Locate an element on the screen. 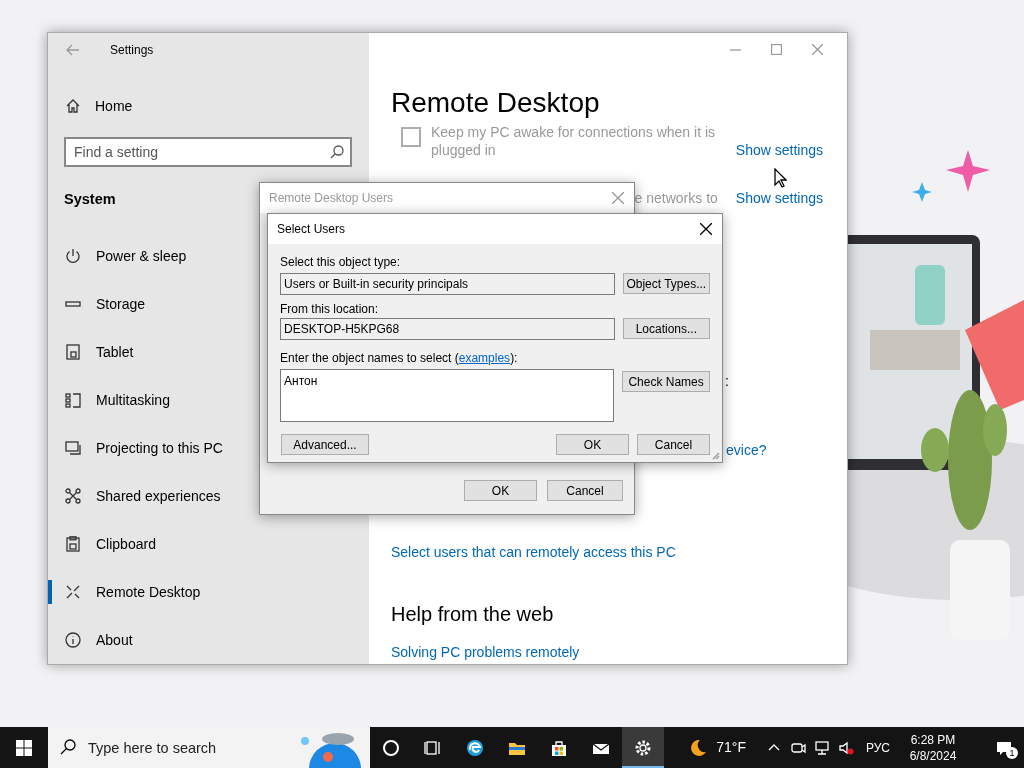  tablet-icon is located at coordinates (73, 352).